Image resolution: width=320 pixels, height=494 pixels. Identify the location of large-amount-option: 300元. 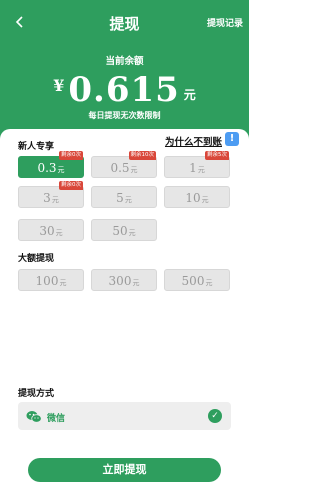
(124, 280).